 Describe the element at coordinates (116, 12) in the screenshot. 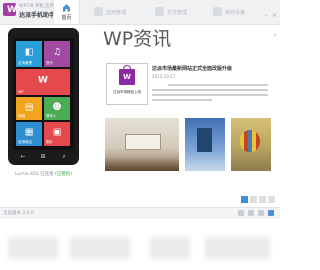

I see `nav-item-apps: 应用管理` at that location.